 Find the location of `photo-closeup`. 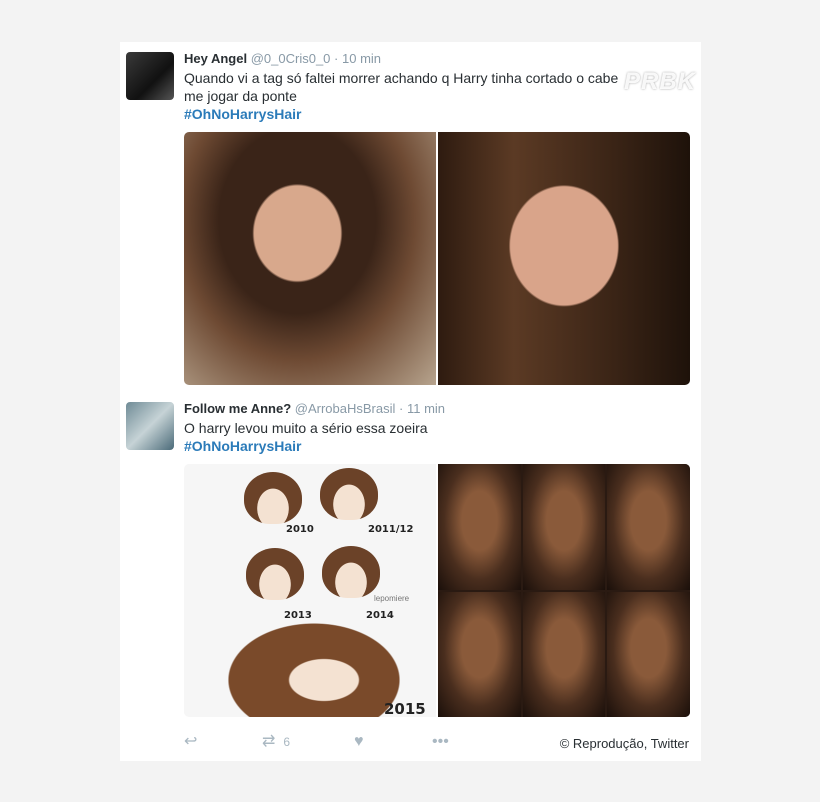

photo-closeup is located at coordinates (564, 258).